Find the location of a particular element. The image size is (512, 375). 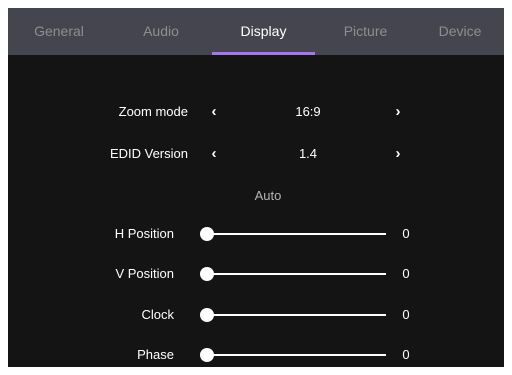

clock-slider is located at coordinates (293, 315).